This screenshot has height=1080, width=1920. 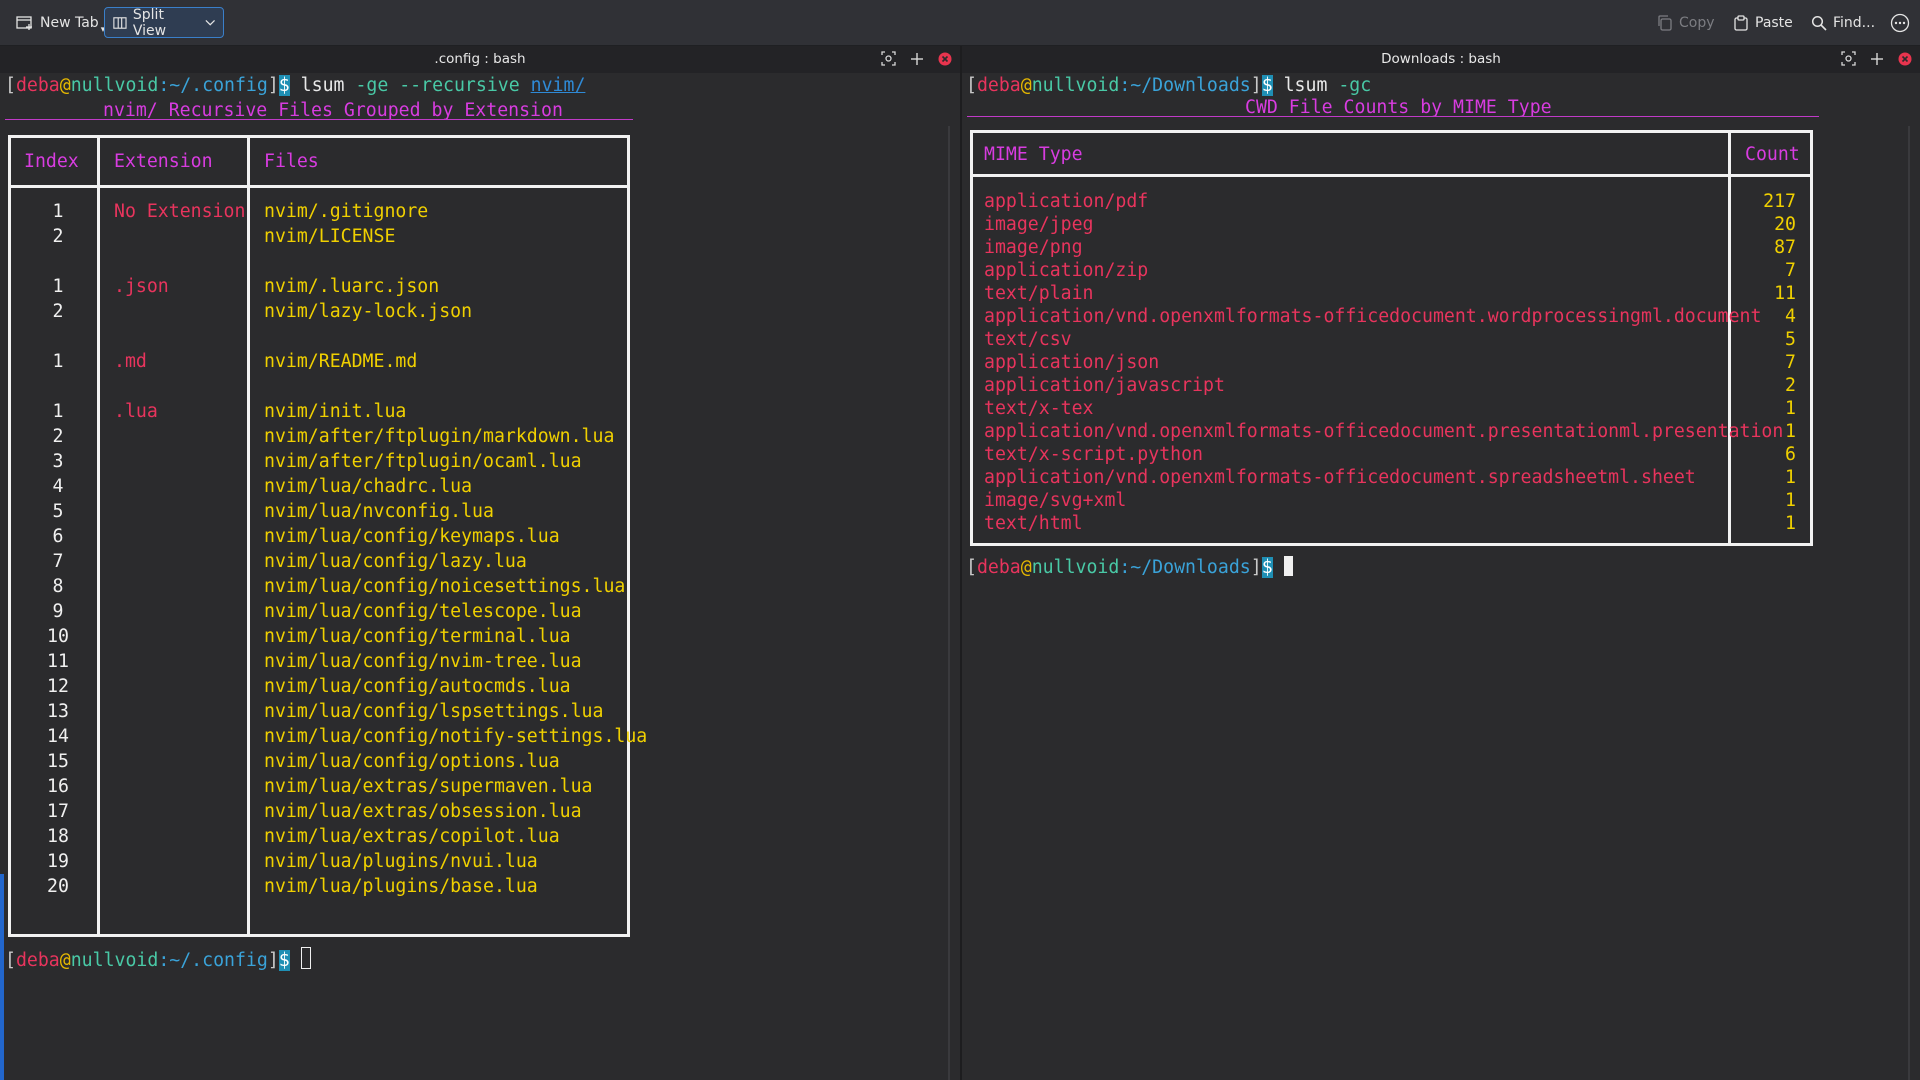 I want to click on row-file: nvim/lua/config/telescope.lua, so click(x=423, y=611).